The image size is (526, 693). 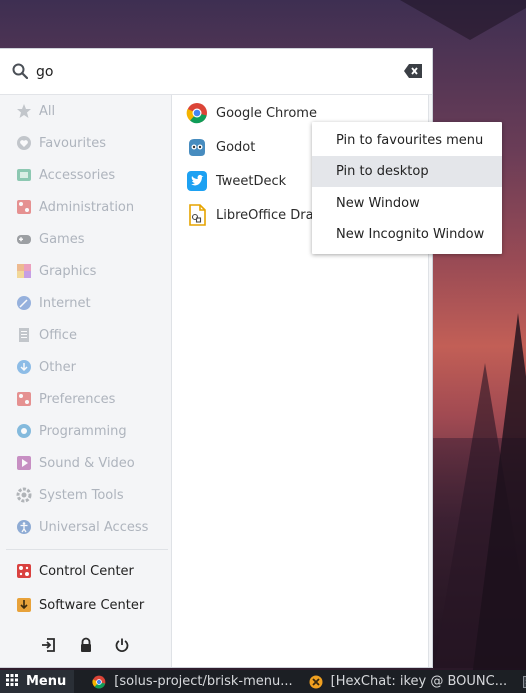 I want to click on app-grid-icon, so click(x=12, y=681).